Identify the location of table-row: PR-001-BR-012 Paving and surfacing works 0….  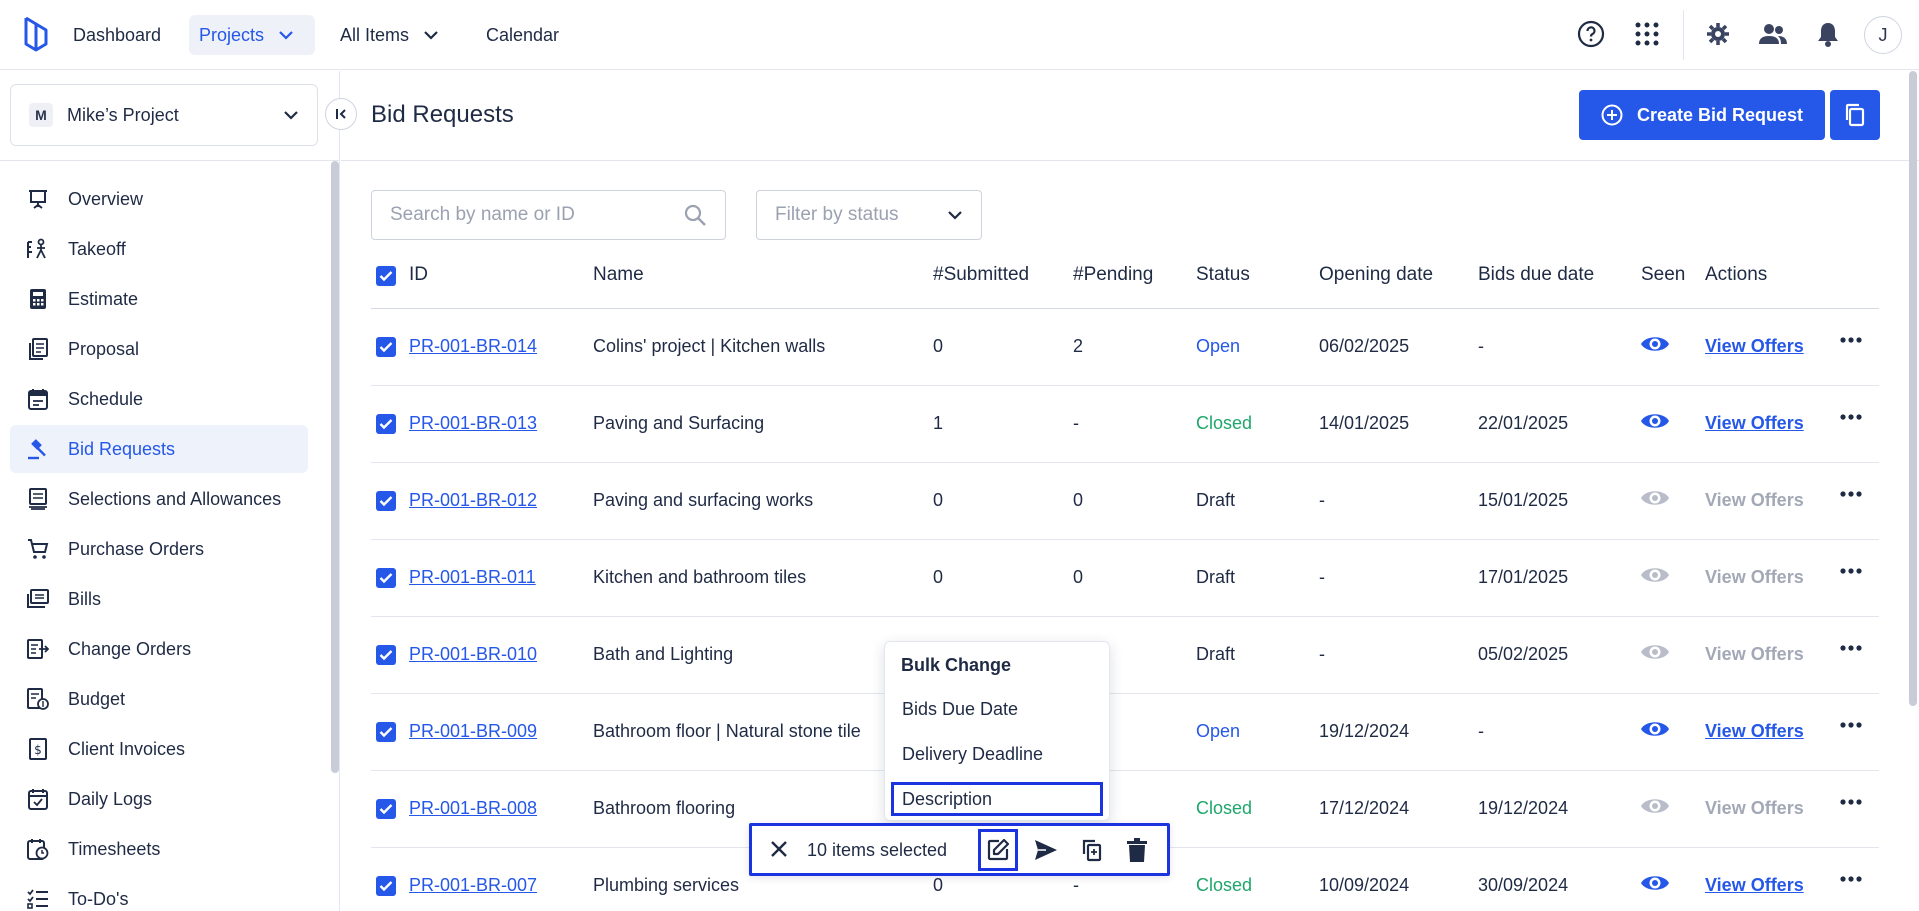
(1125, 501).